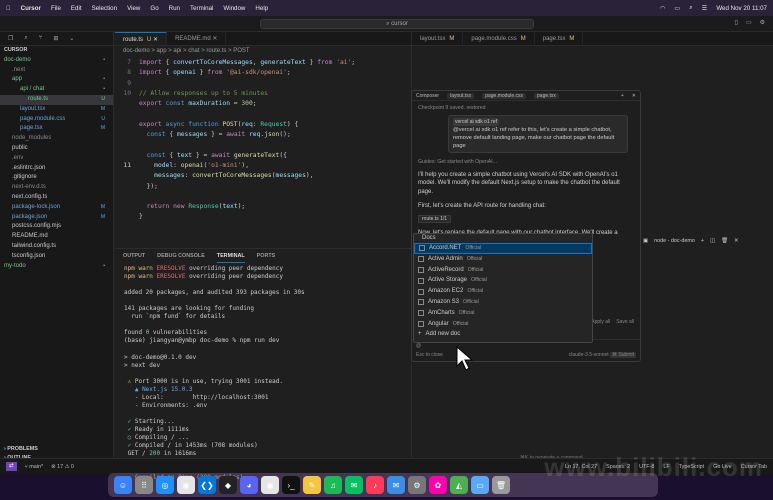 This screenshot has height=500, width=773. Describe the element at coordinates (56, 247) in the screenshot. I see `tree-item: tailwind.config.ts` at that location.